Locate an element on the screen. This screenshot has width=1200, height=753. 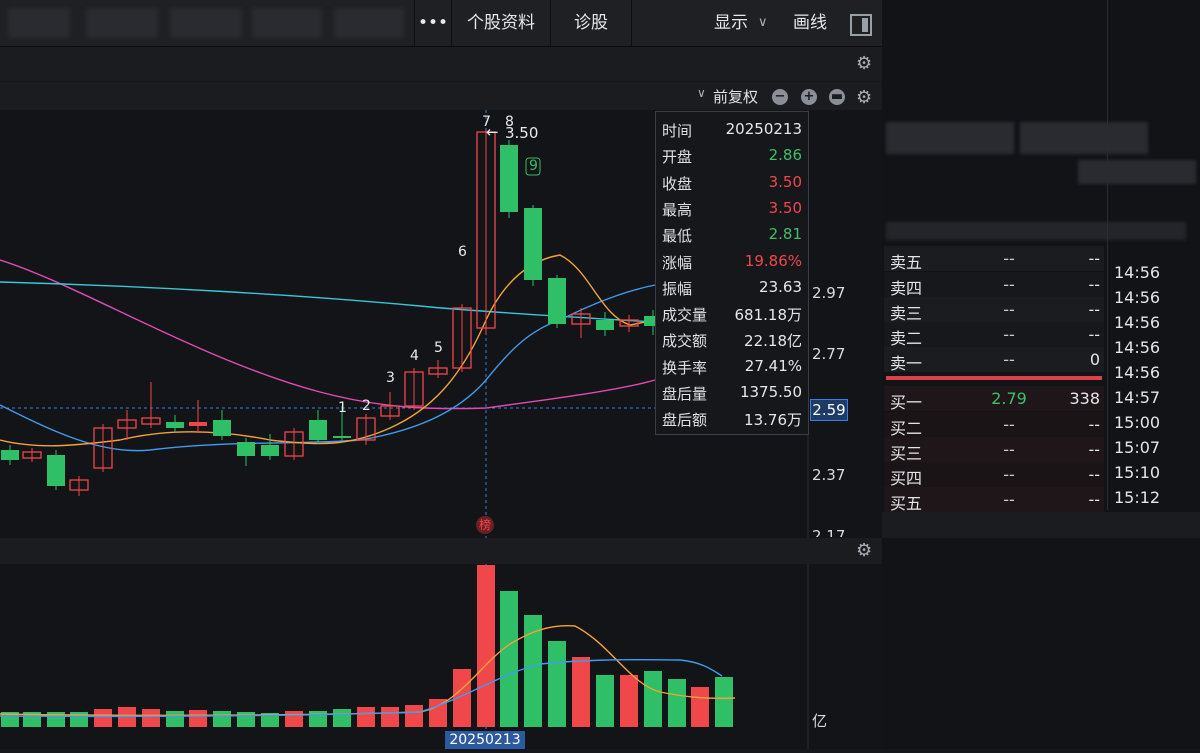
order-level-label: 买二 is located at coordinates (906, 428).